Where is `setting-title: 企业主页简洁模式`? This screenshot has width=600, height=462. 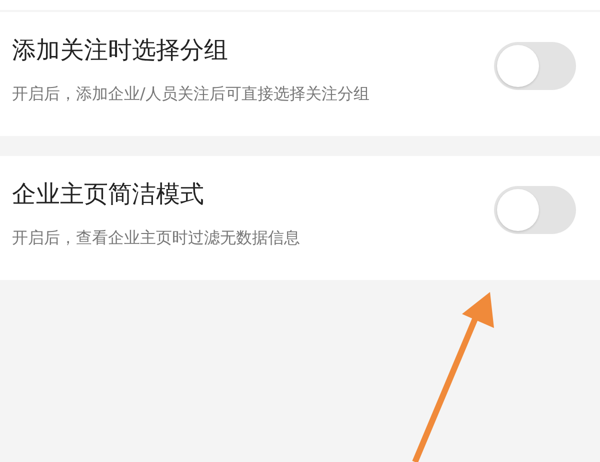 setting-title: 企业主页简洁模式 is located at coordinates (108, 194).